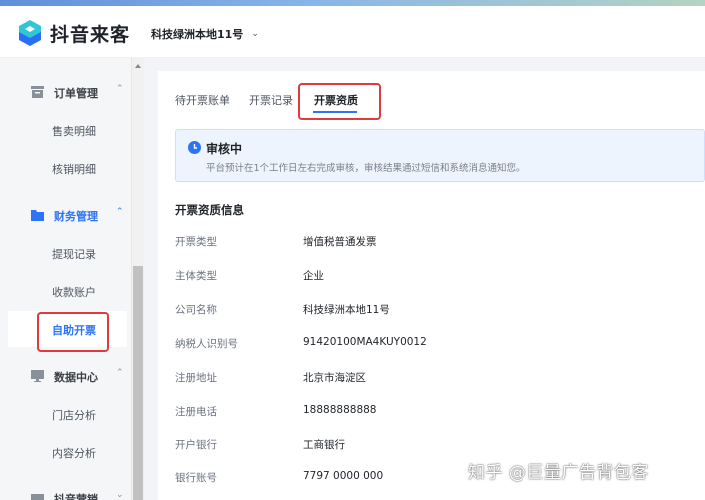 Image resolution: width=705 pixels, height=500 pixels. Describe the element at coordinates (206, 344) in the screenshot. I see `field-label: 纳税人识别号` at that location.